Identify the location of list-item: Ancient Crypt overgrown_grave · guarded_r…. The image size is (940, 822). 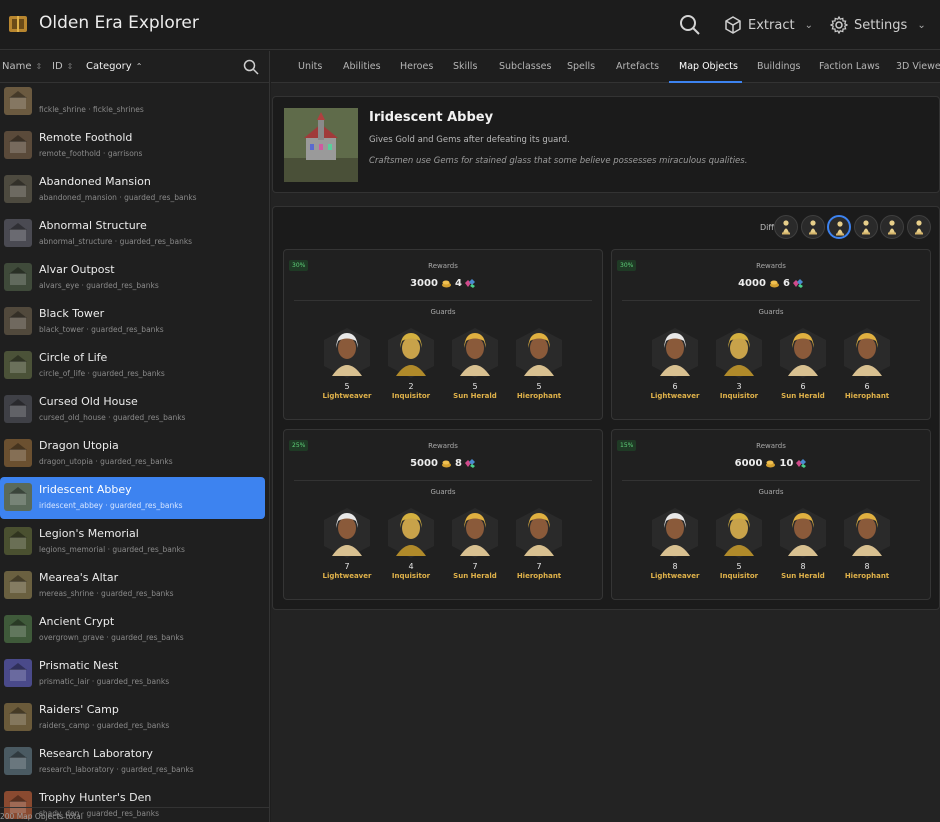
(132, 630).